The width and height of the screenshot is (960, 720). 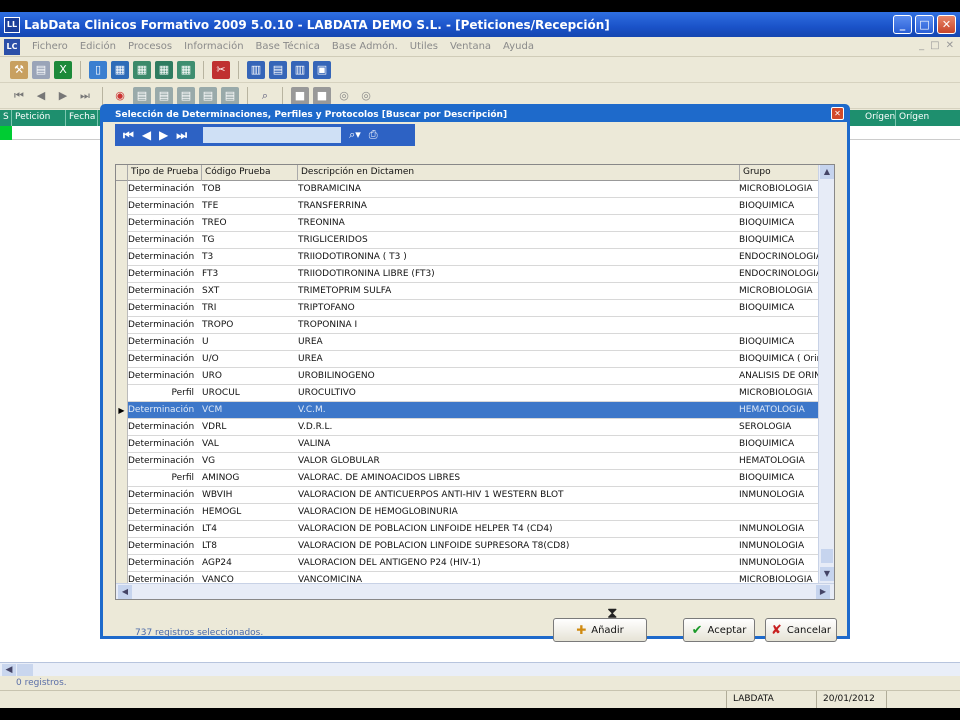 What do you see at coordinates (474, 223) in the screenshot?
I see `table-row: Determinación TREO TREONINA BIOQUÍMICA` at bounding box center [474, 223].